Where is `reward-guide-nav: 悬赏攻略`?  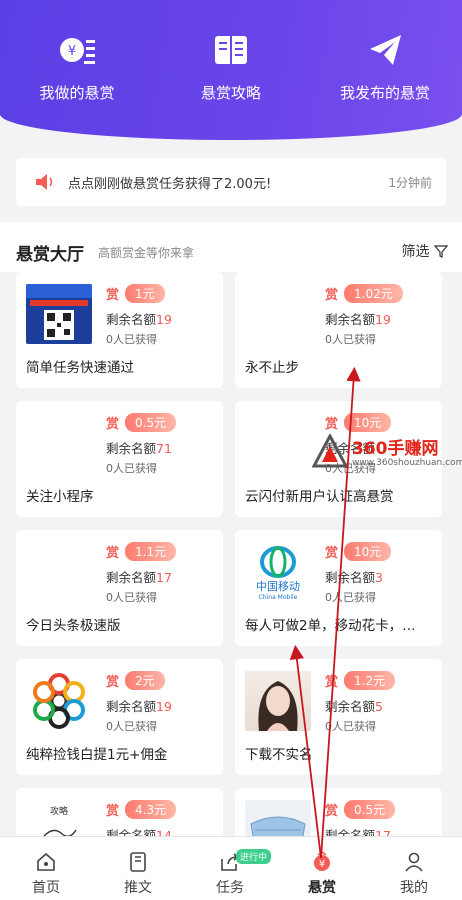
reward-guide-nav: 悬赏攻略 is located at coordinates (231, 70).